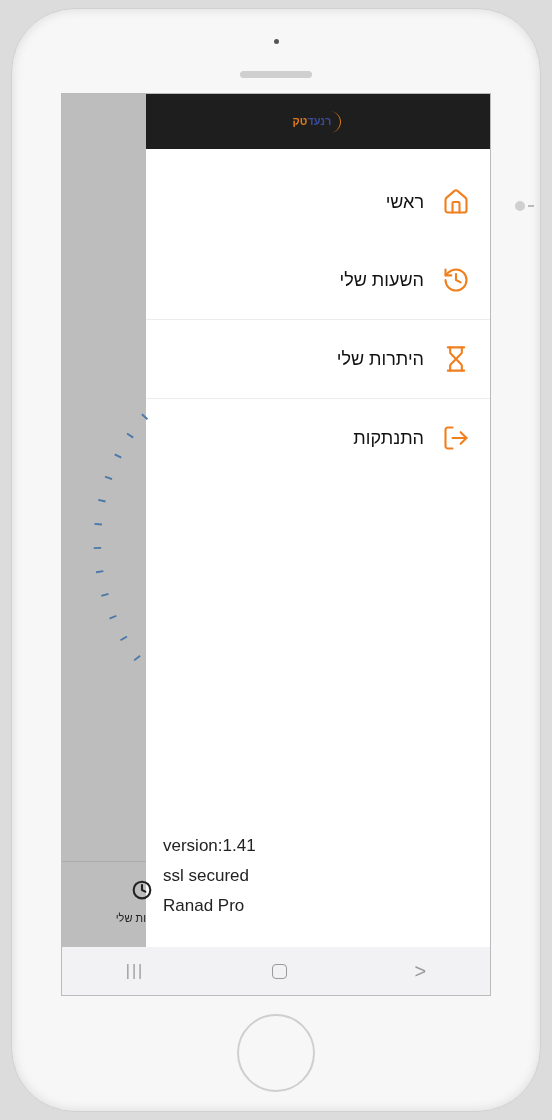 The width and height of the screenshot is (552, 1120). Describe the element at coordinates (210, 846) in the screenshot. I see `footer-text: version:1.41` at that location.